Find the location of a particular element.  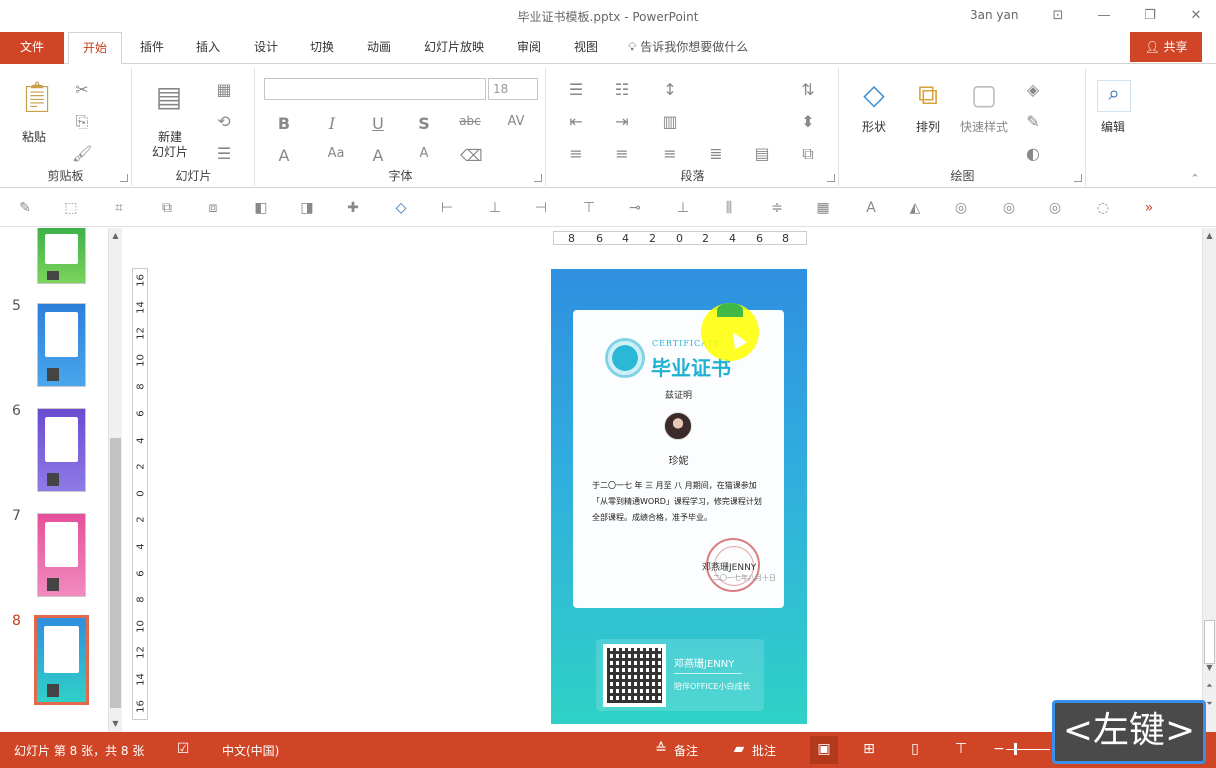

bring-forward-icon: ◧ is located at coordinates (261, 208).